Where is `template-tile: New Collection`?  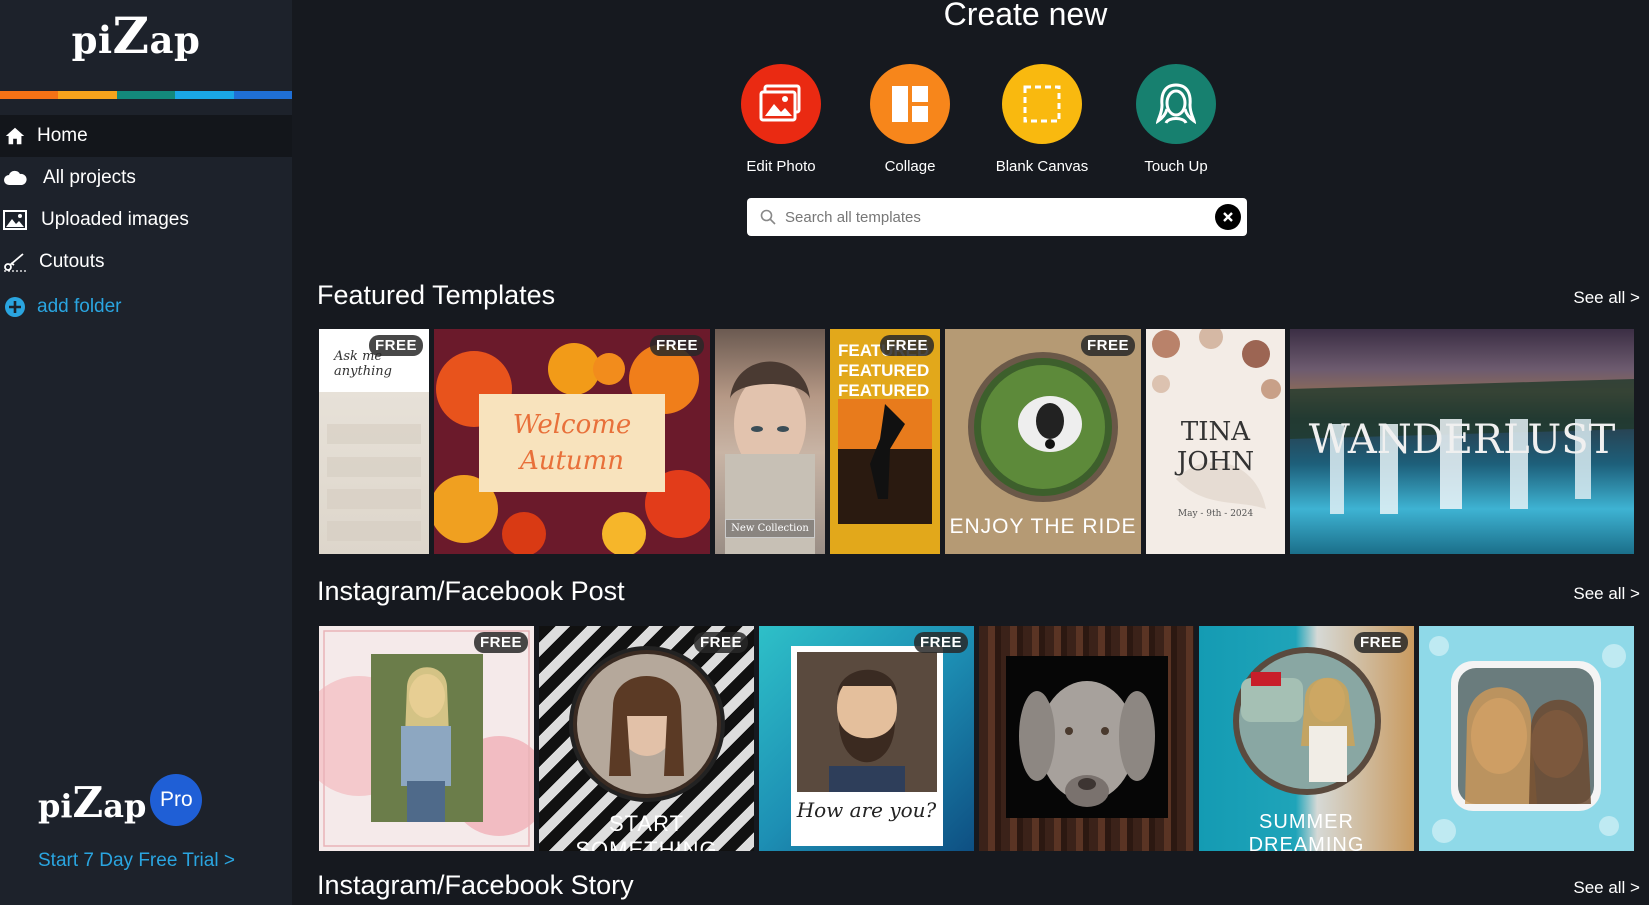 template-tile: New Collection is located at coordinates (770, 441).